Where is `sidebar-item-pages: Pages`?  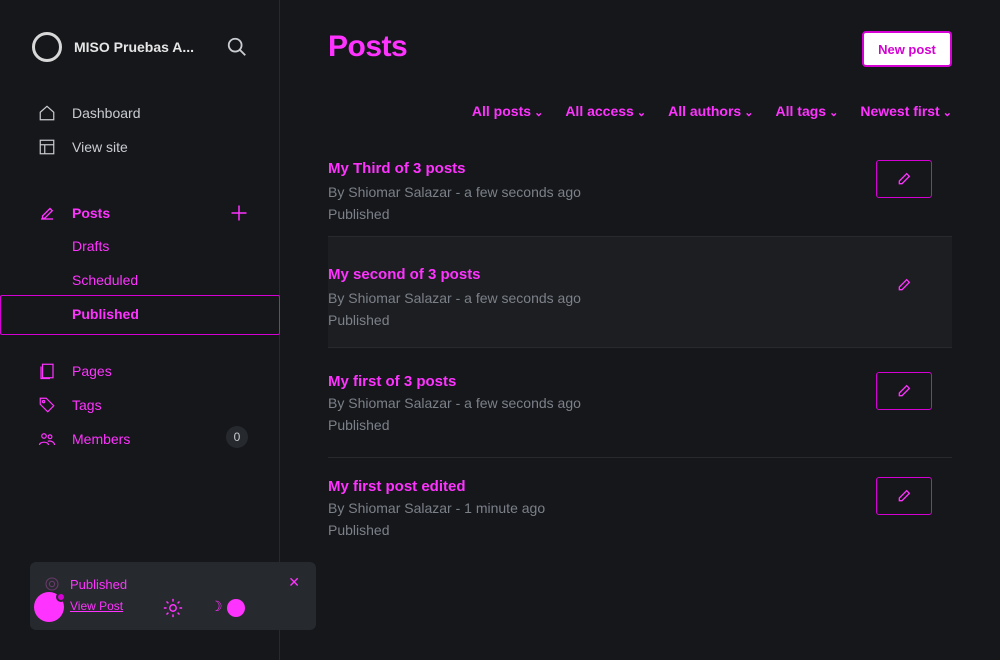 sidebar-item-pages: Pages is located at coordinates (75, 371).